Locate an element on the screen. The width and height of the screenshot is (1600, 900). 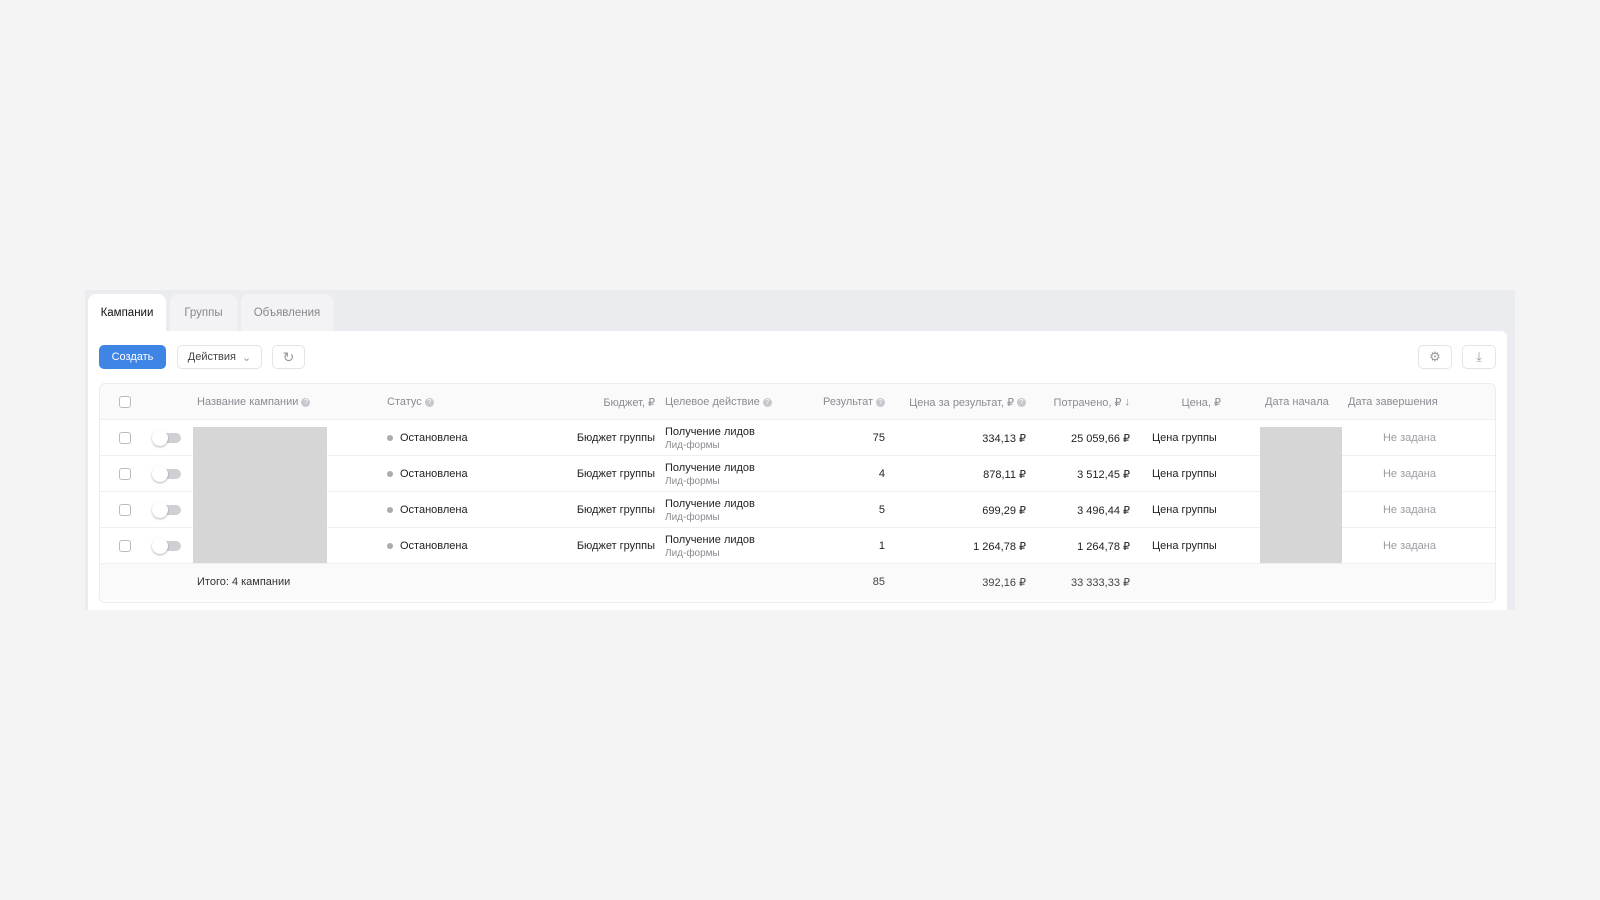
col-spent-label: Потрачено, ₽ is located at coordinates (1087, 402).